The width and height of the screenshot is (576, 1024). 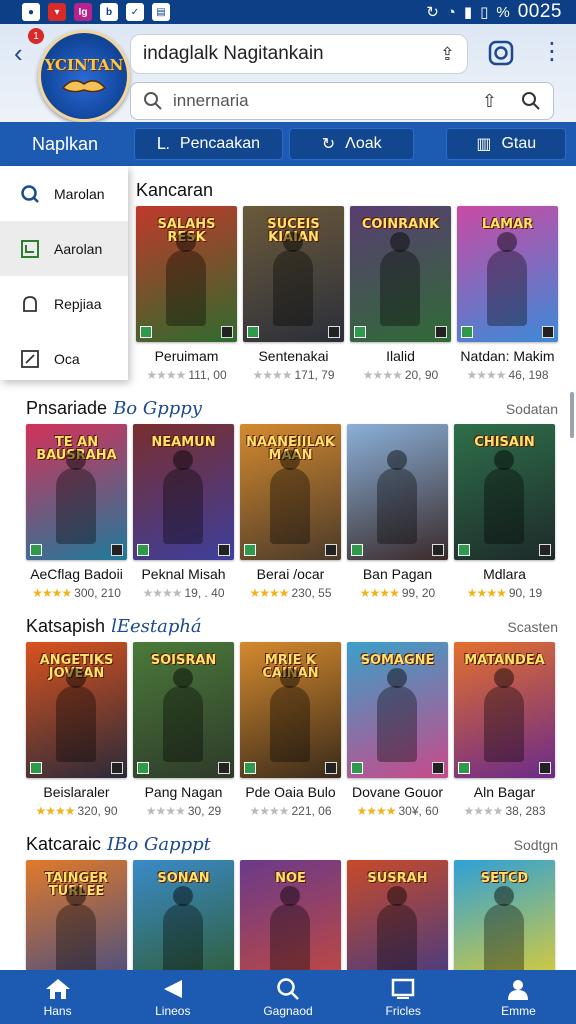 What do you see at coordinates (64, 303) in the screenshot?
I see `dropdown-item-repjiaa: Repjiaa` at bounding box center [64, 303].